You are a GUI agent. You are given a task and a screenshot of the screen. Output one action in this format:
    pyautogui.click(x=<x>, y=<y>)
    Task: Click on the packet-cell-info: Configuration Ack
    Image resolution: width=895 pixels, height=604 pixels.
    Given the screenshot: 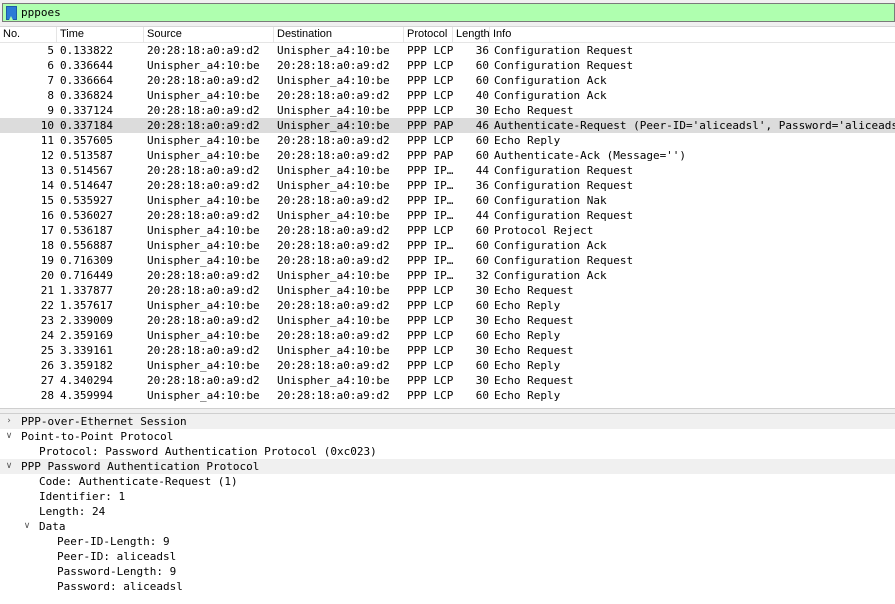 What is the action you would take?
    pyautogui.click(x=550, y=80)
    